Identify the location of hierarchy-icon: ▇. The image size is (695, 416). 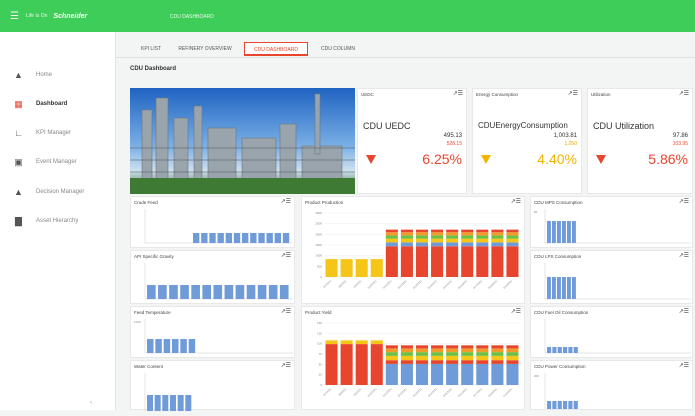
(18, 220).